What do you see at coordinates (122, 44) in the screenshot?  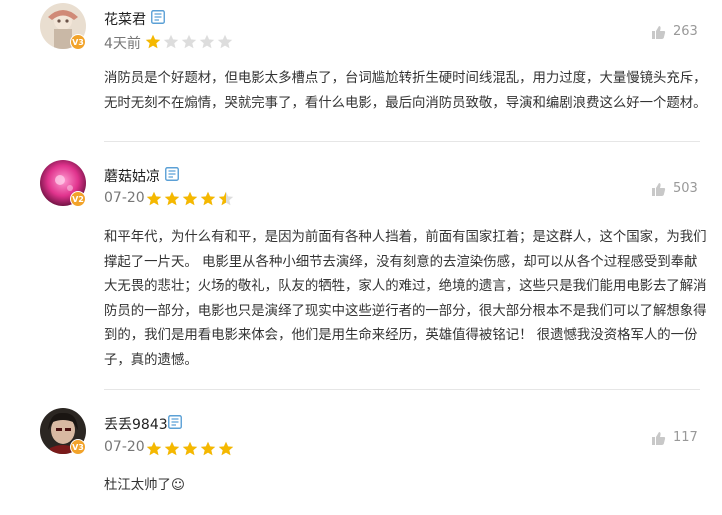 I see `review-time: 4天前` at bounding box center [122, 44].